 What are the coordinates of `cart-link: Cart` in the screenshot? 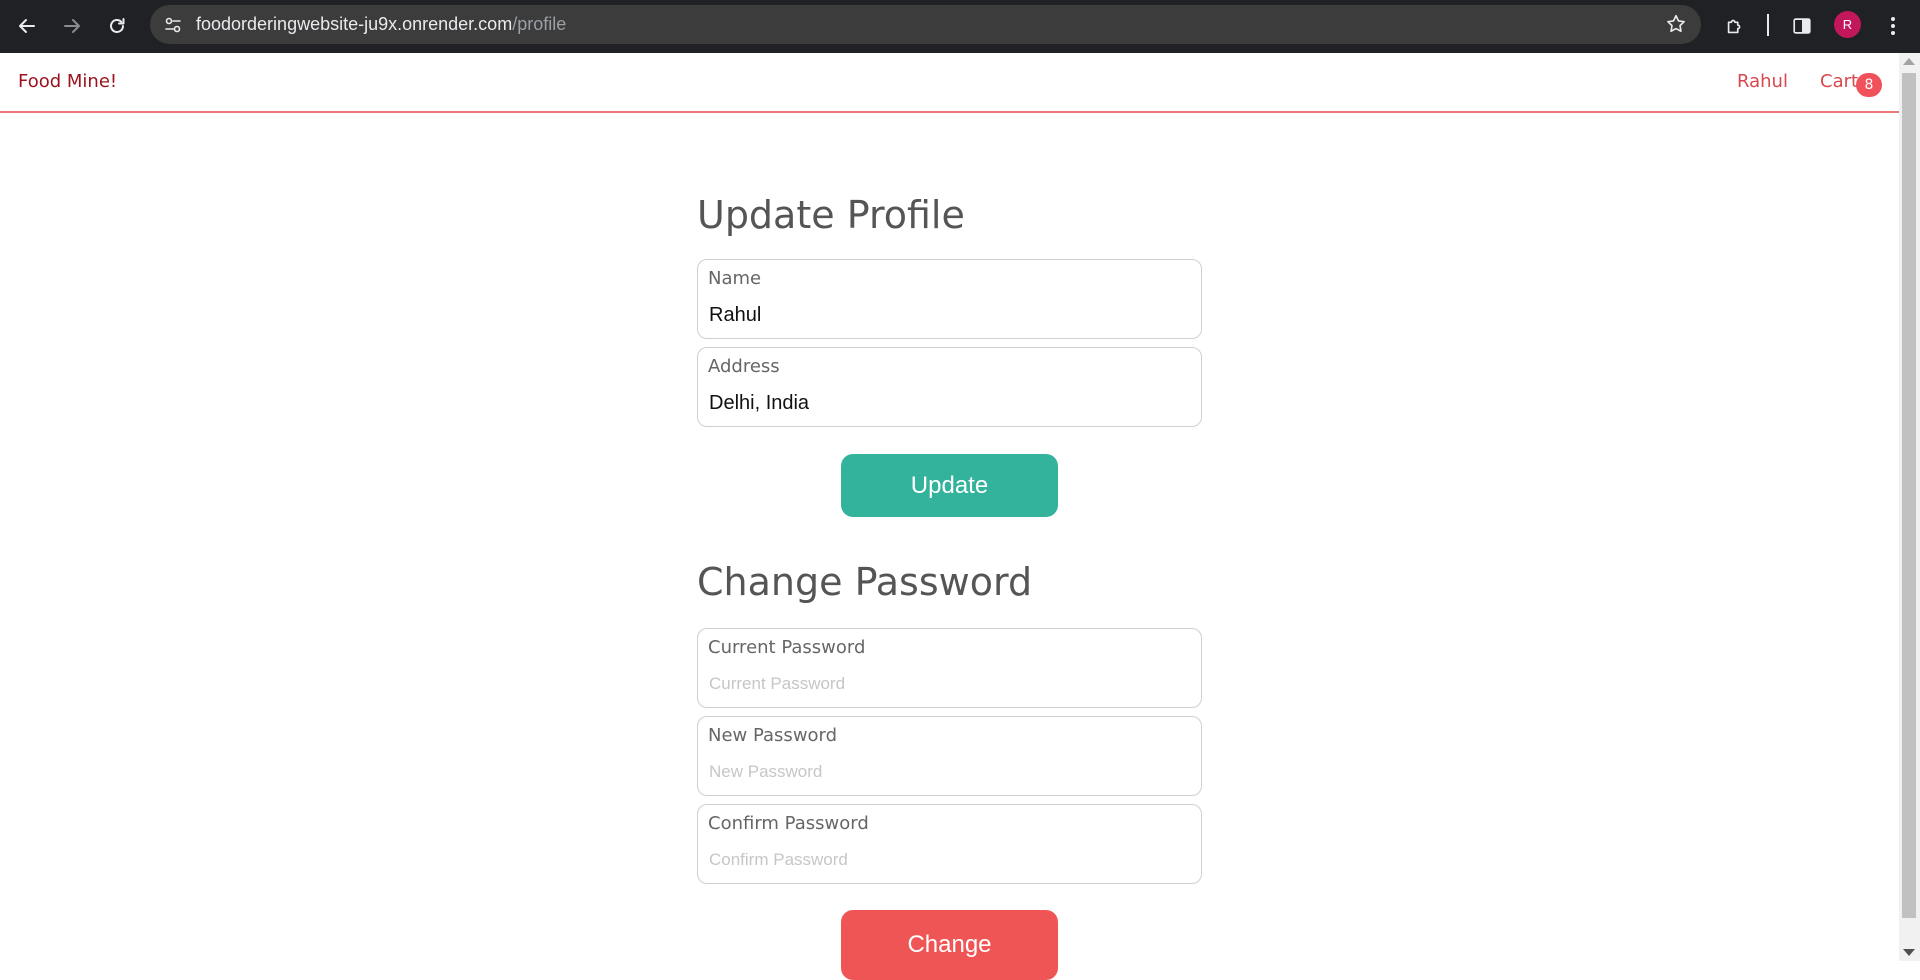 It's located at (1839, 82).